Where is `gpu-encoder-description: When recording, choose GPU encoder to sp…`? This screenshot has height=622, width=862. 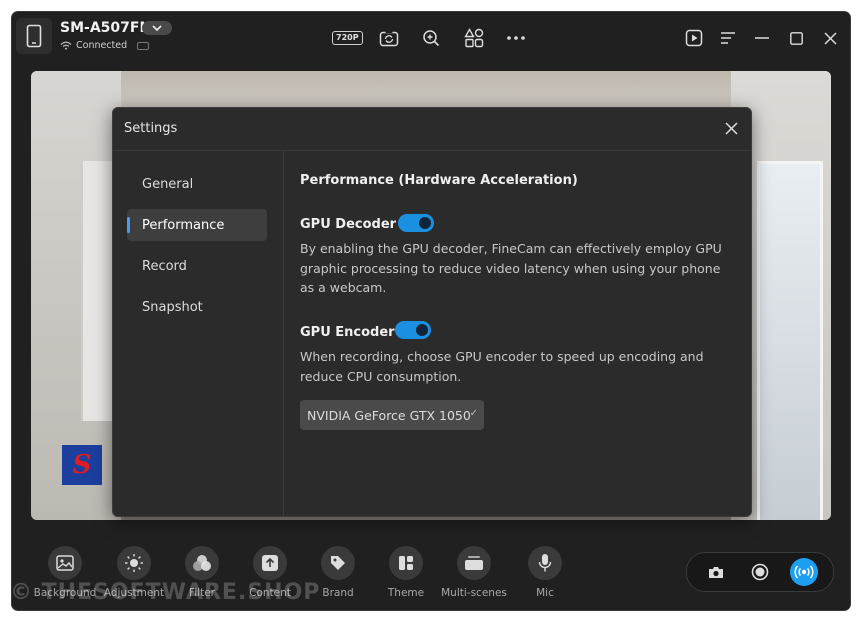
gpu-encoder-description: When recording, choose GPU encoder to sp… is located at coordinates (502, 366).